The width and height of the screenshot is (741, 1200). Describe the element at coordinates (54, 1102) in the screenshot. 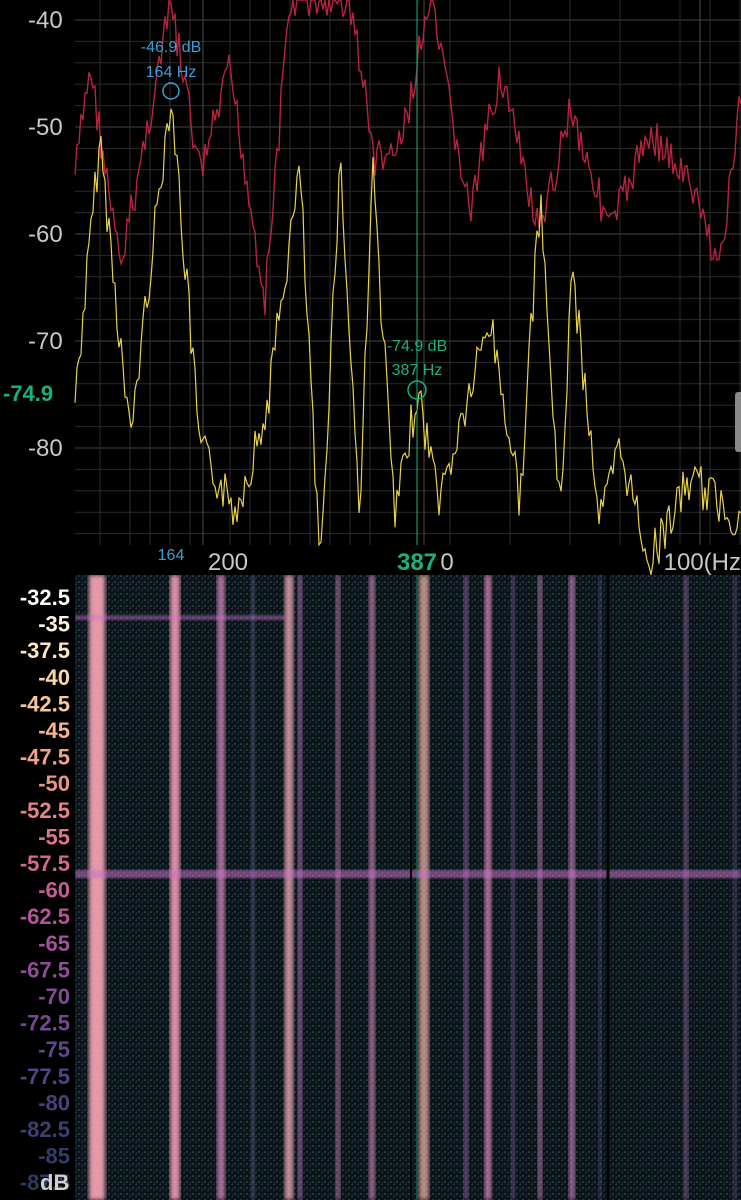

I see `db-scale-label: -80` at that location.